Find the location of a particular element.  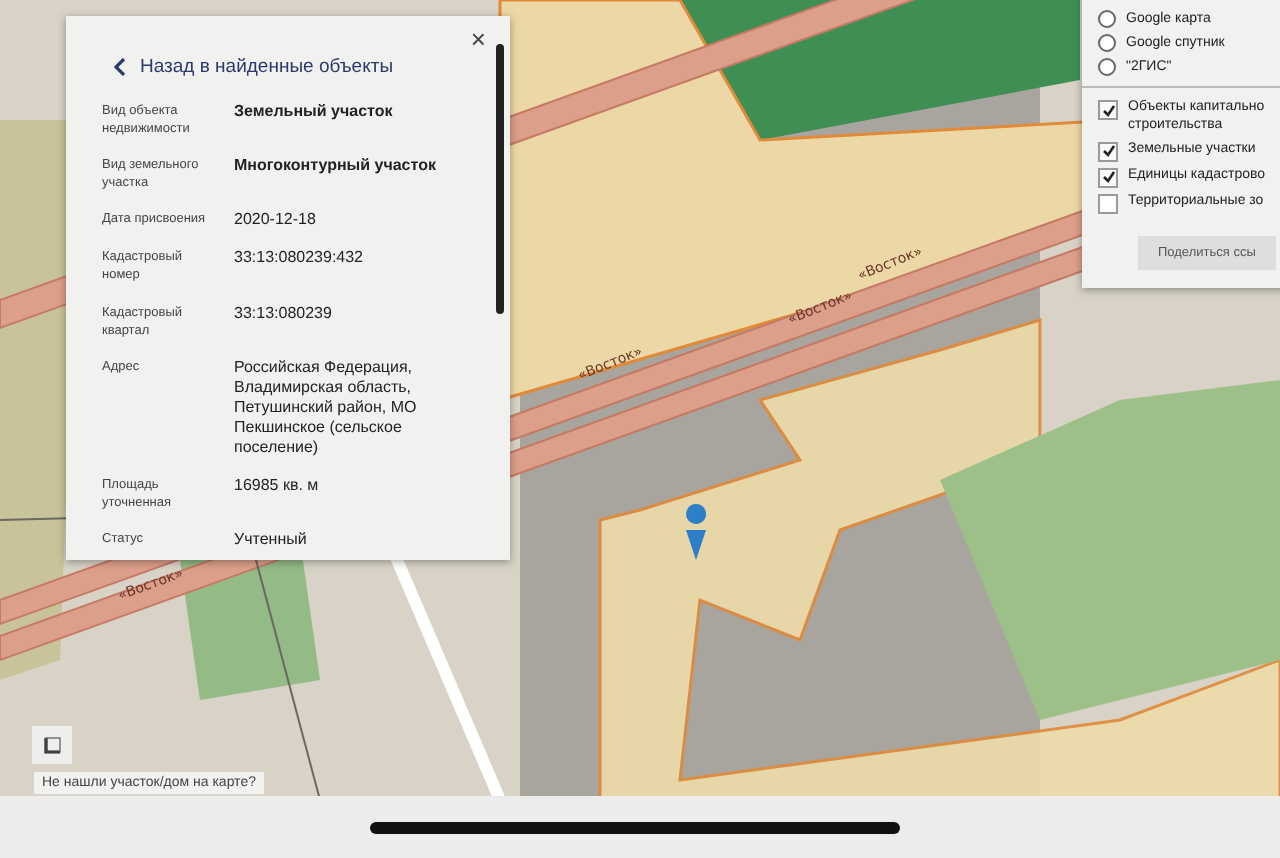

field-value: 16985 кв. м is located at coordinates (277, 486).